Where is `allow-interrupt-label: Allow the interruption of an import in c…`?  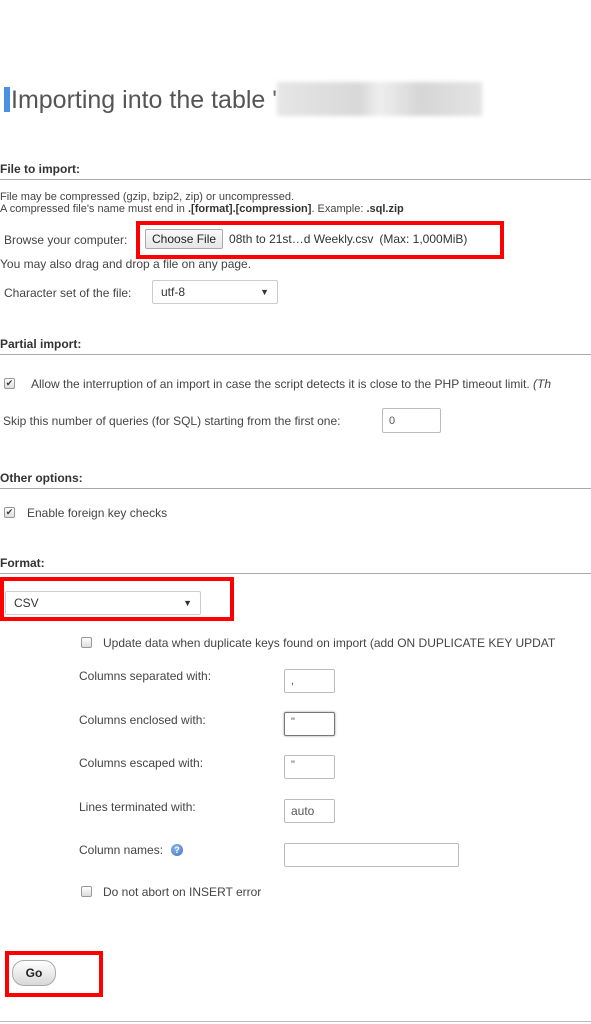
allow-interrupt-label: Allow the interruption of an import in c… is located at coordinates (291, 384).